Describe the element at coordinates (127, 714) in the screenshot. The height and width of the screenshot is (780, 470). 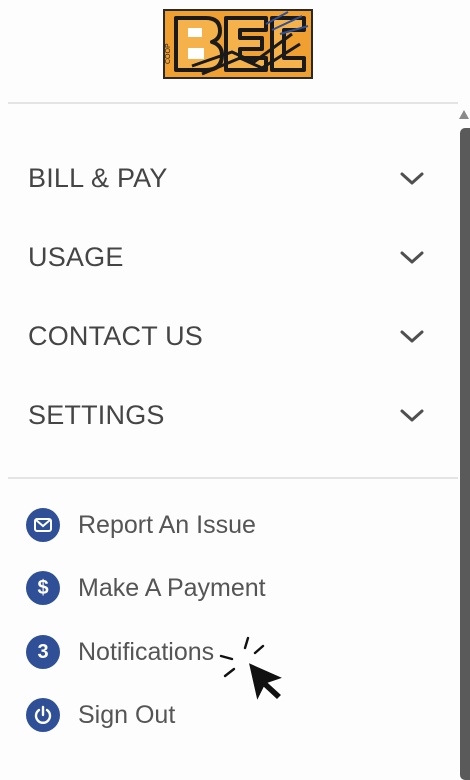
I see `link-label: Sign Out` at that location.